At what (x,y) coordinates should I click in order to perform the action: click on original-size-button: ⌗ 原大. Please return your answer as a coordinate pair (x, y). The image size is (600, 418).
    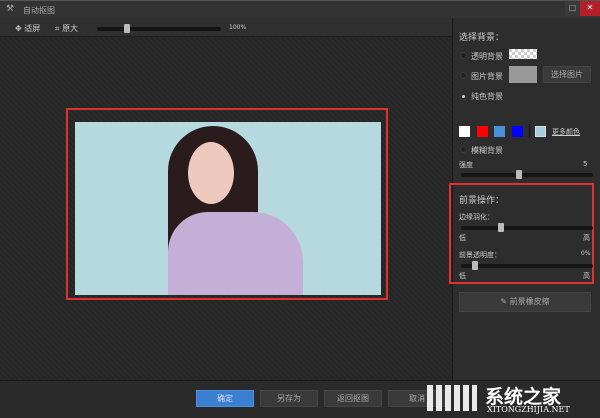
    Looking at the image, I should click on (66, 28).